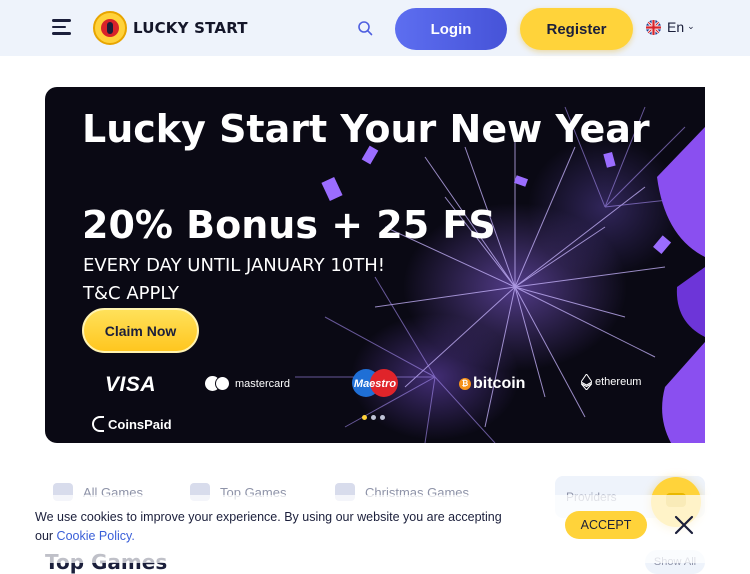 The height and width of the screenshot is (574, 750). Describe the element at coordinates (131, 293) in the screenshot. I see `banner-terms: T&C APPLY` at that location.